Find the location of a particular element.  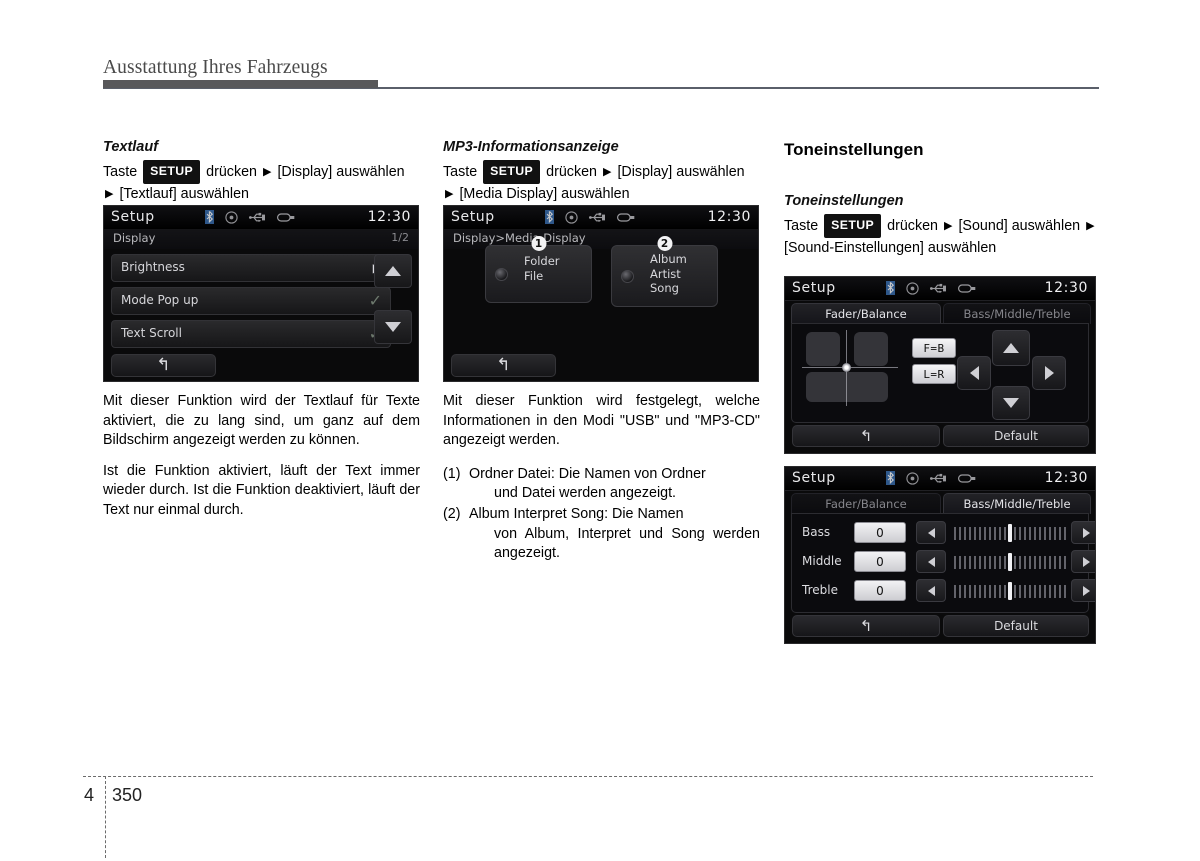

seat-position-graphic is located at coordinates (851, 368).